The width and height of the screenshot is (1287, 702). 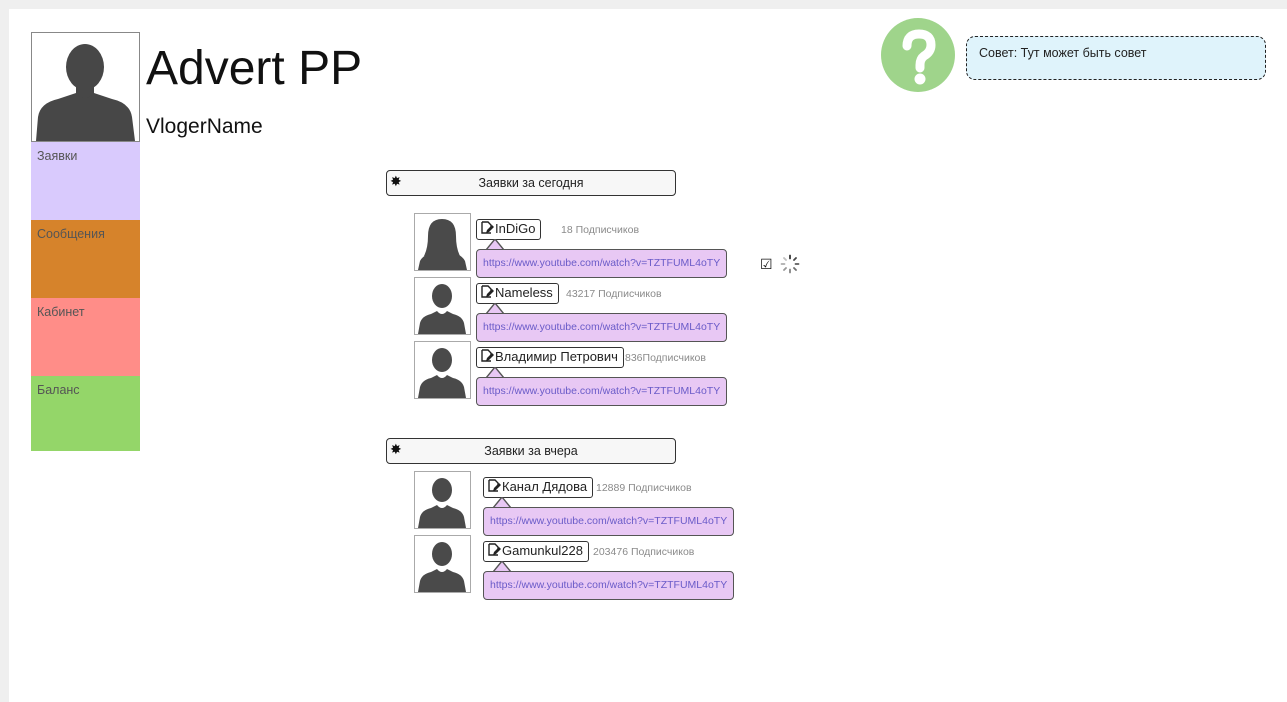 I want to click on channel-name: InDiGo, so click(x=515, y=228).